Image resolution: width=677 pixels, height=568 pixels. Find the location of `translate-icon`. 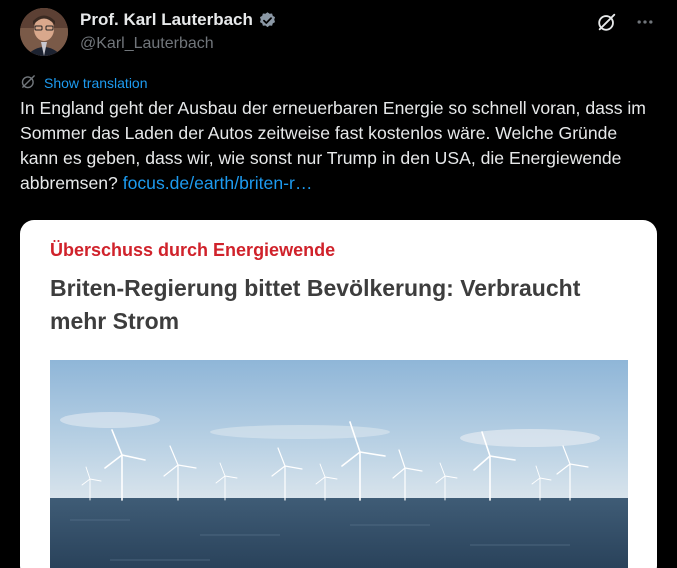

translate-icon is located at coordinates (28, 83).